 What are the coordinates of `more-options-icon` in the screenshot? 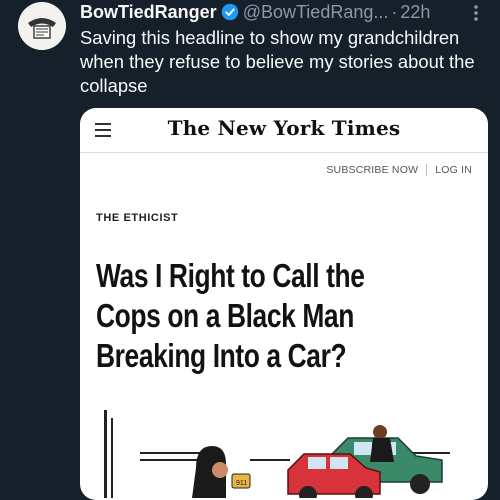 It's located at (476, 13).